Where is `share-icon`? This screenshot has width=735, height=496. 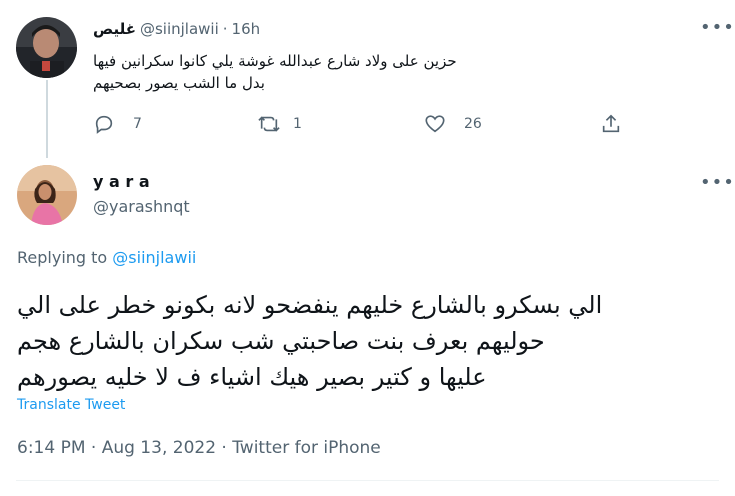 share-icon is located at coordinates (611, 124).